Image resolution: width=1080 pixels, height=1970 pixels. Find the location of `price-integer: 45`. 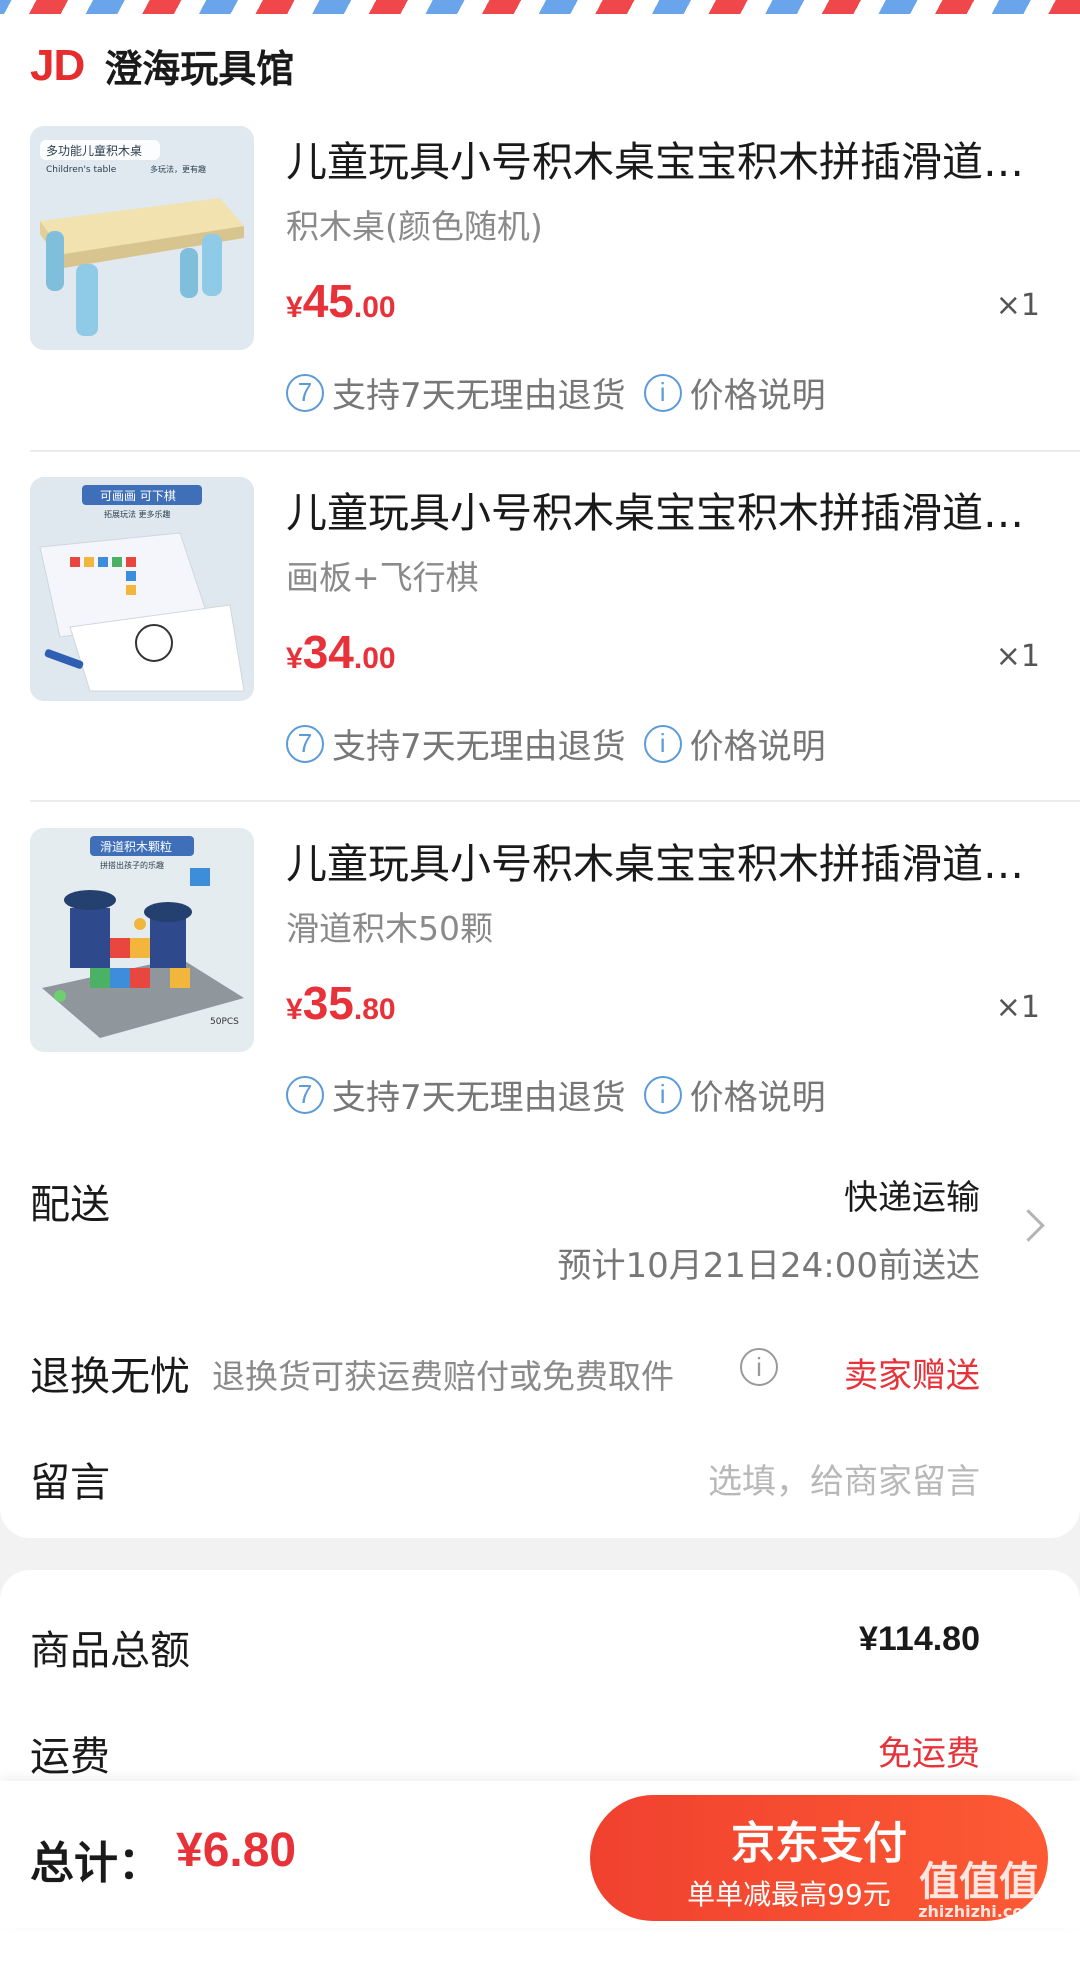

price-integer: 45 is located at coordinates (328, 301).